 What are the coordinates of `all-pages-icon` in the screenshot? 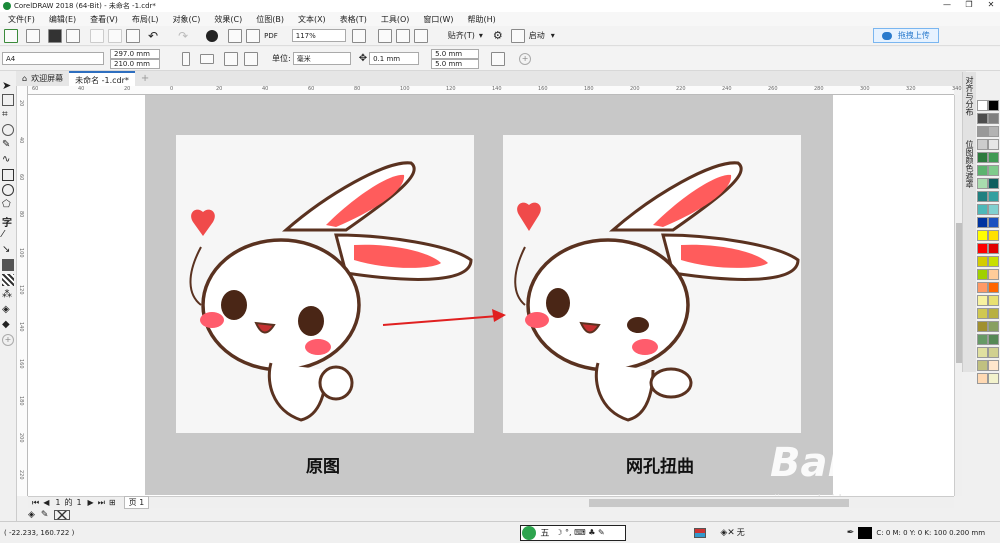 It's located at (231, 58).